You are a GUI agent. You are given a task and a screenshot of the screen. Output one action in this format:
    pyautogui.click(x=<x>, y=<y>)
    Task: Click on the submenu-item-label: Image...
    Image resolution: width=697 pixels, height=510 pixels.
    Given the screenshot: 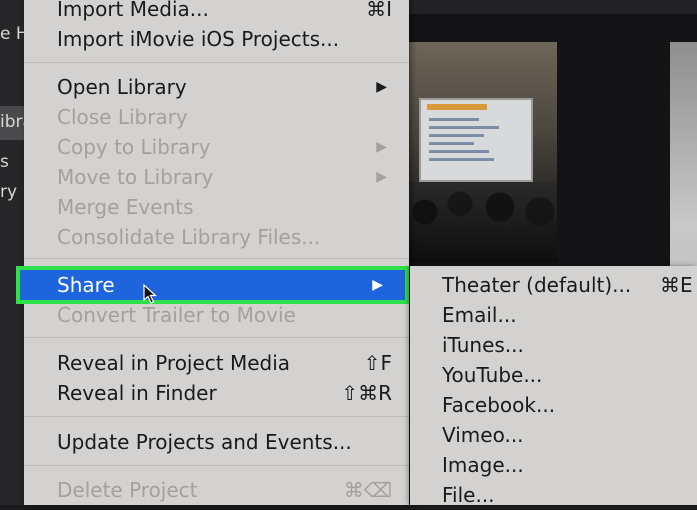 What is the action you would take?
    pyautogui.click(x=483, y=465)
    